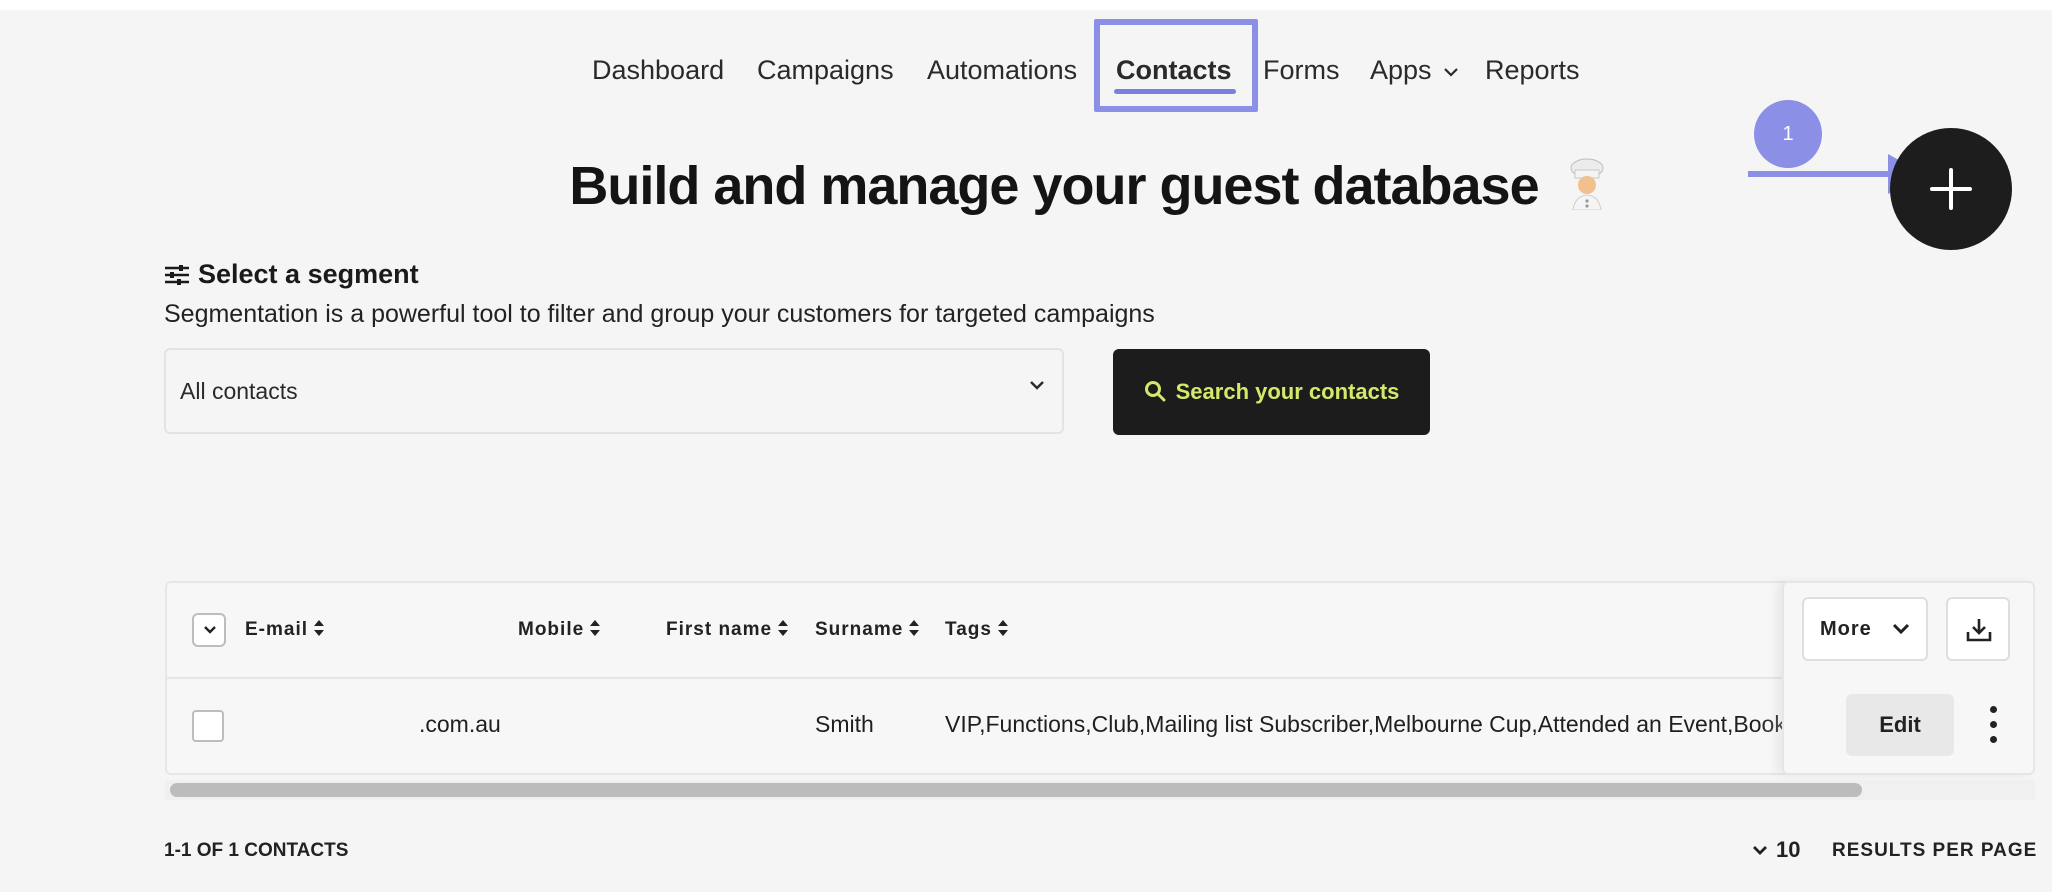 The height and width of the screenshot is (892, 2052). Describe the element at coordinates (239, 391) in the screenshot. I see `segment-select-value: All contacts` at that location.